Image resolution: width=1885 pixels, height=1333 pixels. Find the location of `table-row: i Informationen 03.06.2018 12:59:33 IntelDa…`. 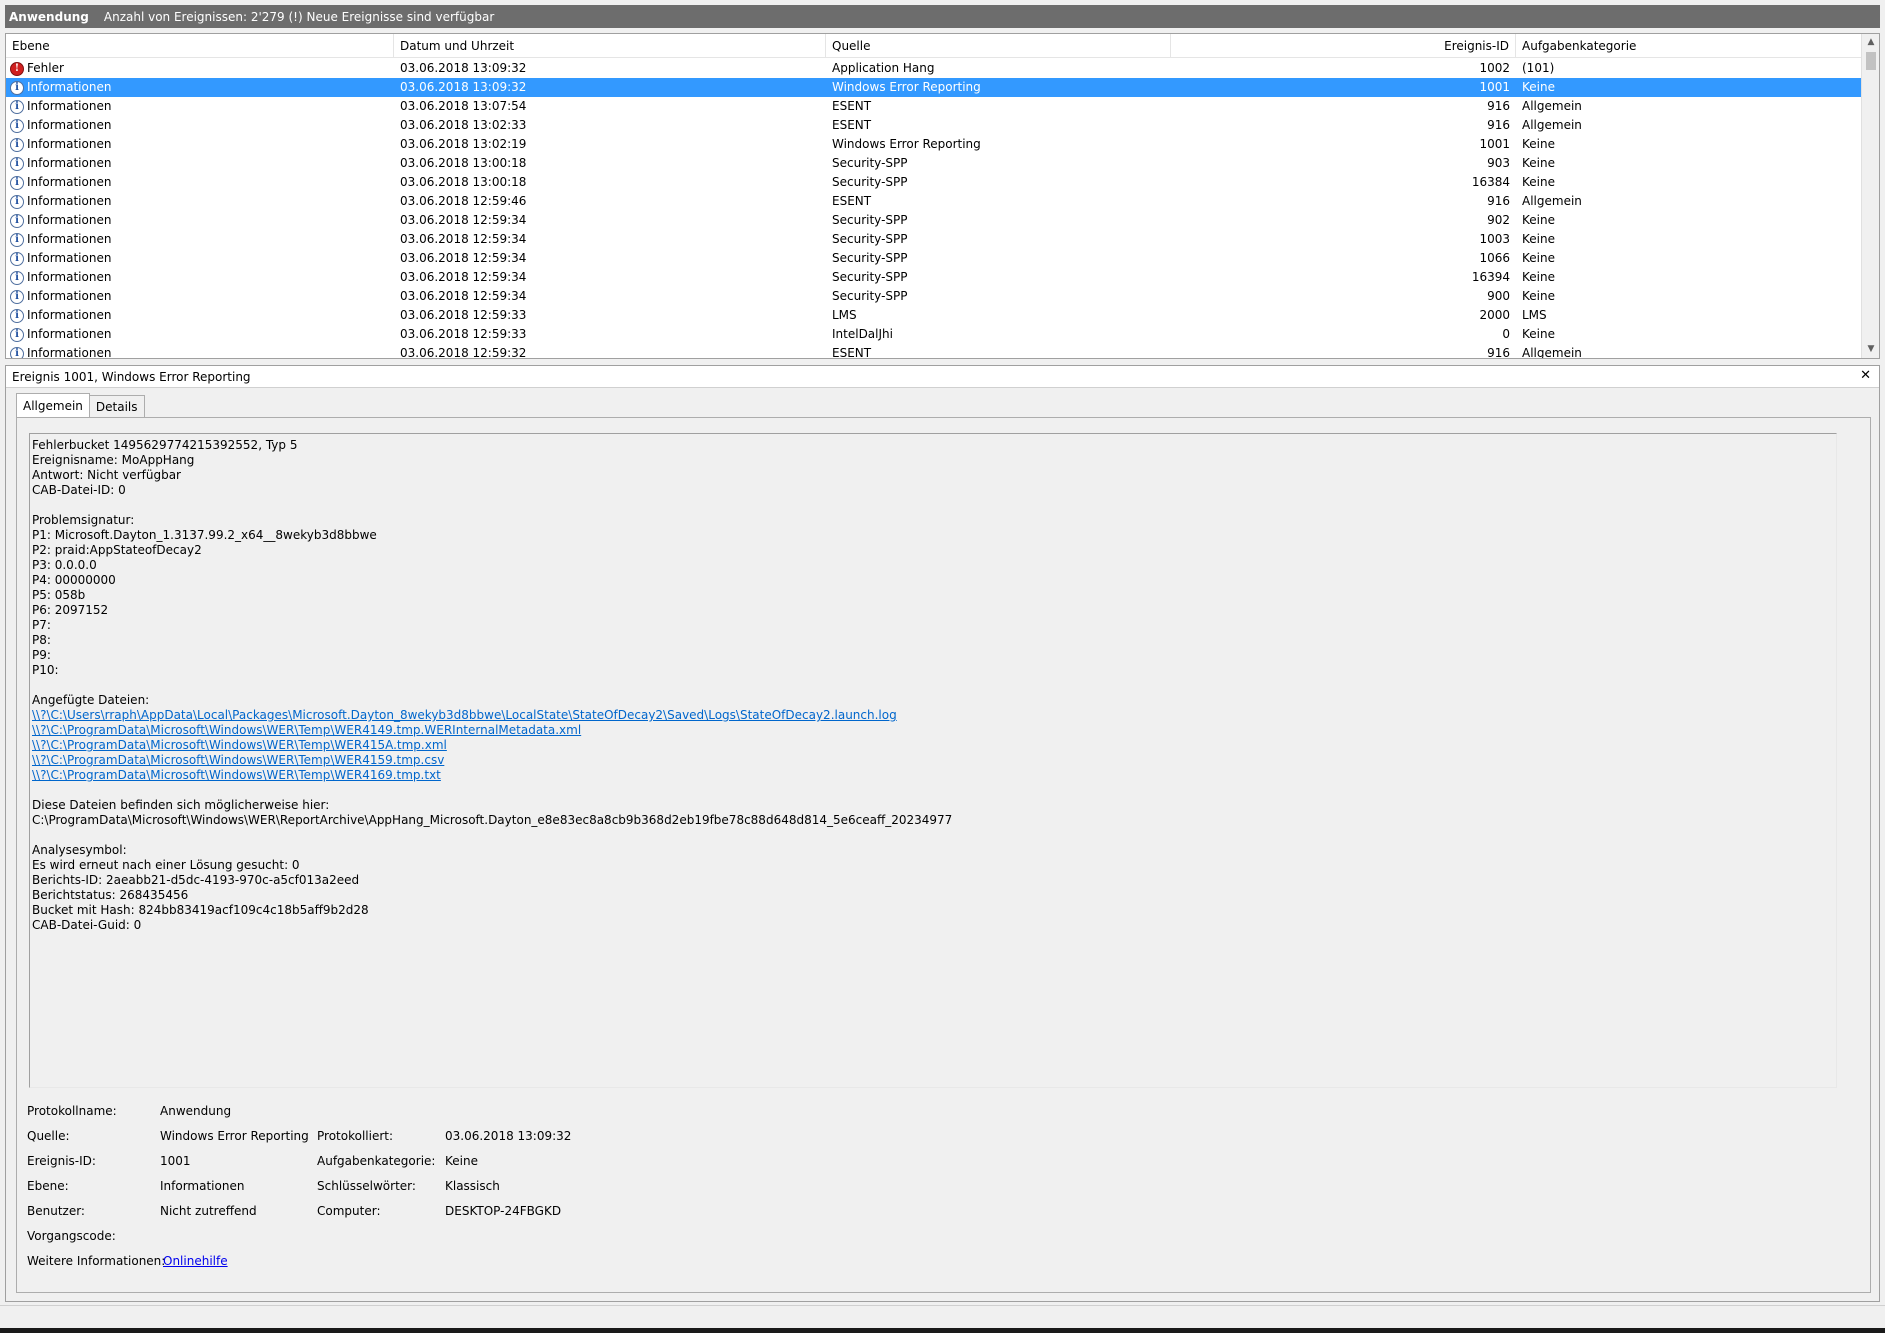

table-row: i Informationen 03.06.2018 12:59:33 IntelDa… is located at coordinates (934, 334).